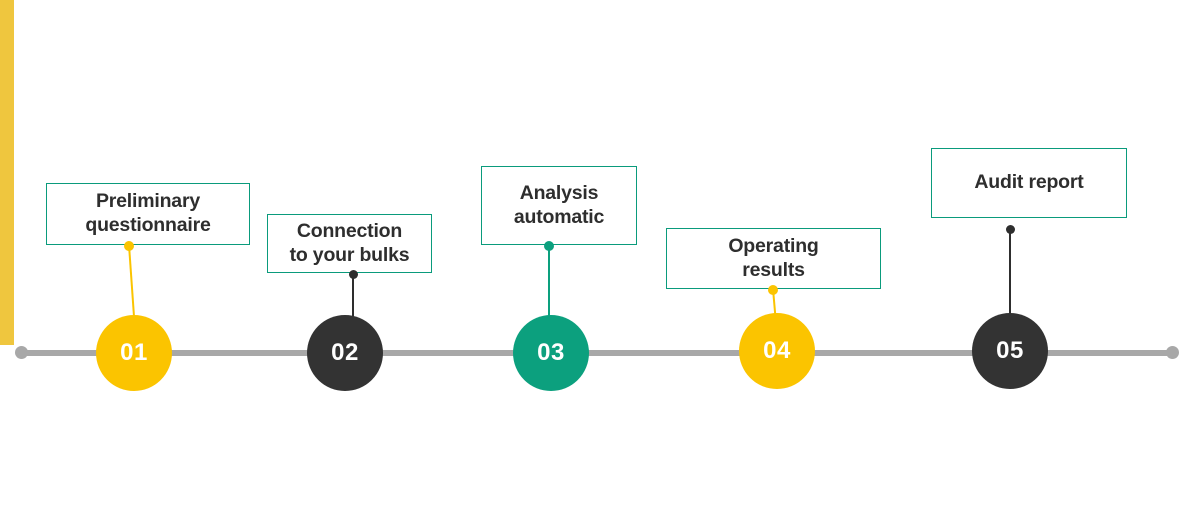  I want to click on step-circle-02: 02, so click(345, 353).